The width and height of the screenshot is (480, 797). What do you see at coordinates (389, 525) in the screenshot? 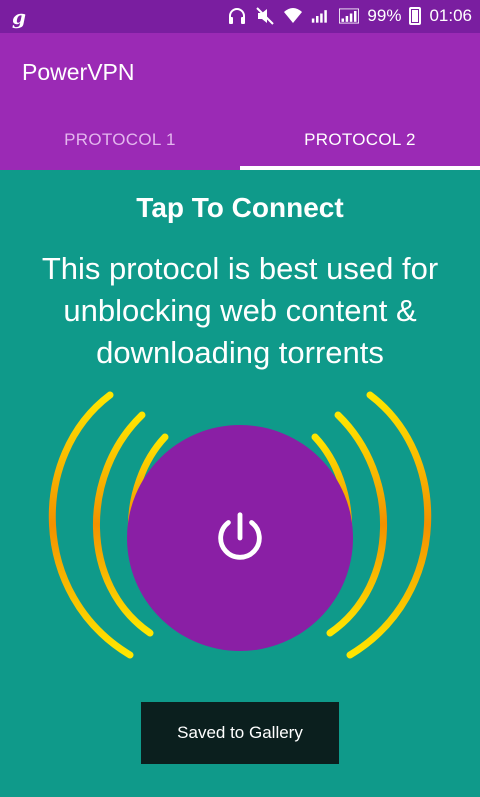
I see `wave-right-outer` at bounding box center [389, 525].